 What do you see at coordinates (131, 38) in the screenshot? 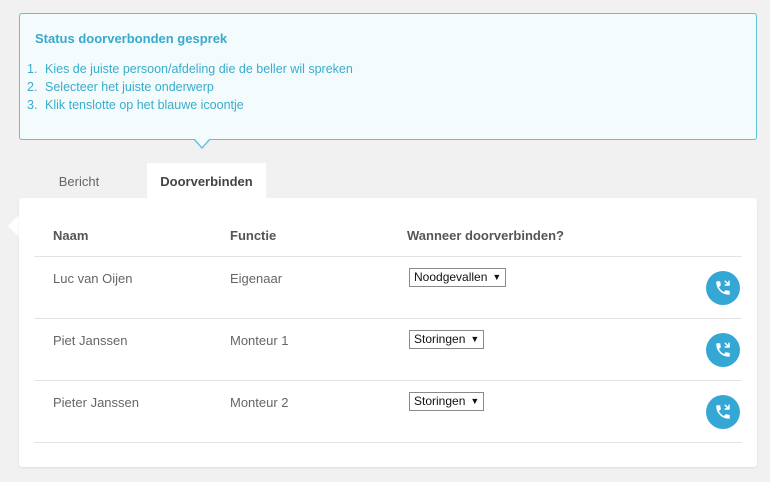
I see `status-title: Status doorverbonden gesprek` at bounding box center [131, 38].